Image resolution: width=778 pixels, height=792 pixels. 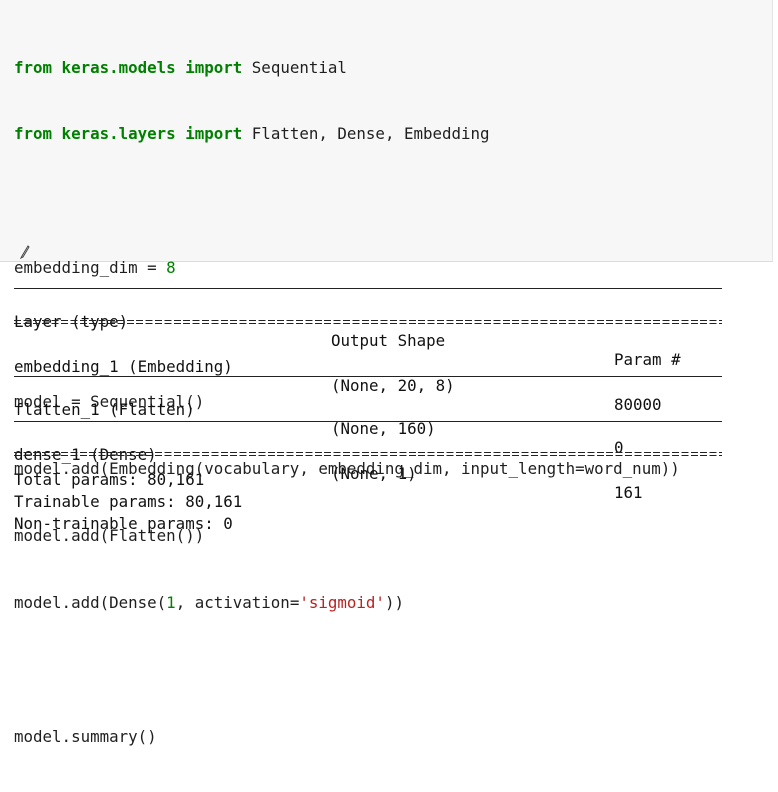 I want to click on module-name: keras.models, so click(x=119, y=67).